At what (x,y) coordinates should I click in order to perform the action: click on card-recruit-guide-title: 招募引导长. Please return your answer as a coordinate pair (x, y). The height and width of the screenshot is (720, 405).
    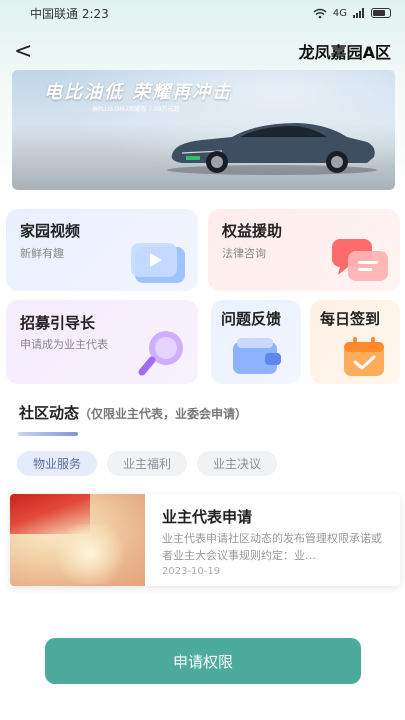
    Looking at the image, I should click on (58, 323).